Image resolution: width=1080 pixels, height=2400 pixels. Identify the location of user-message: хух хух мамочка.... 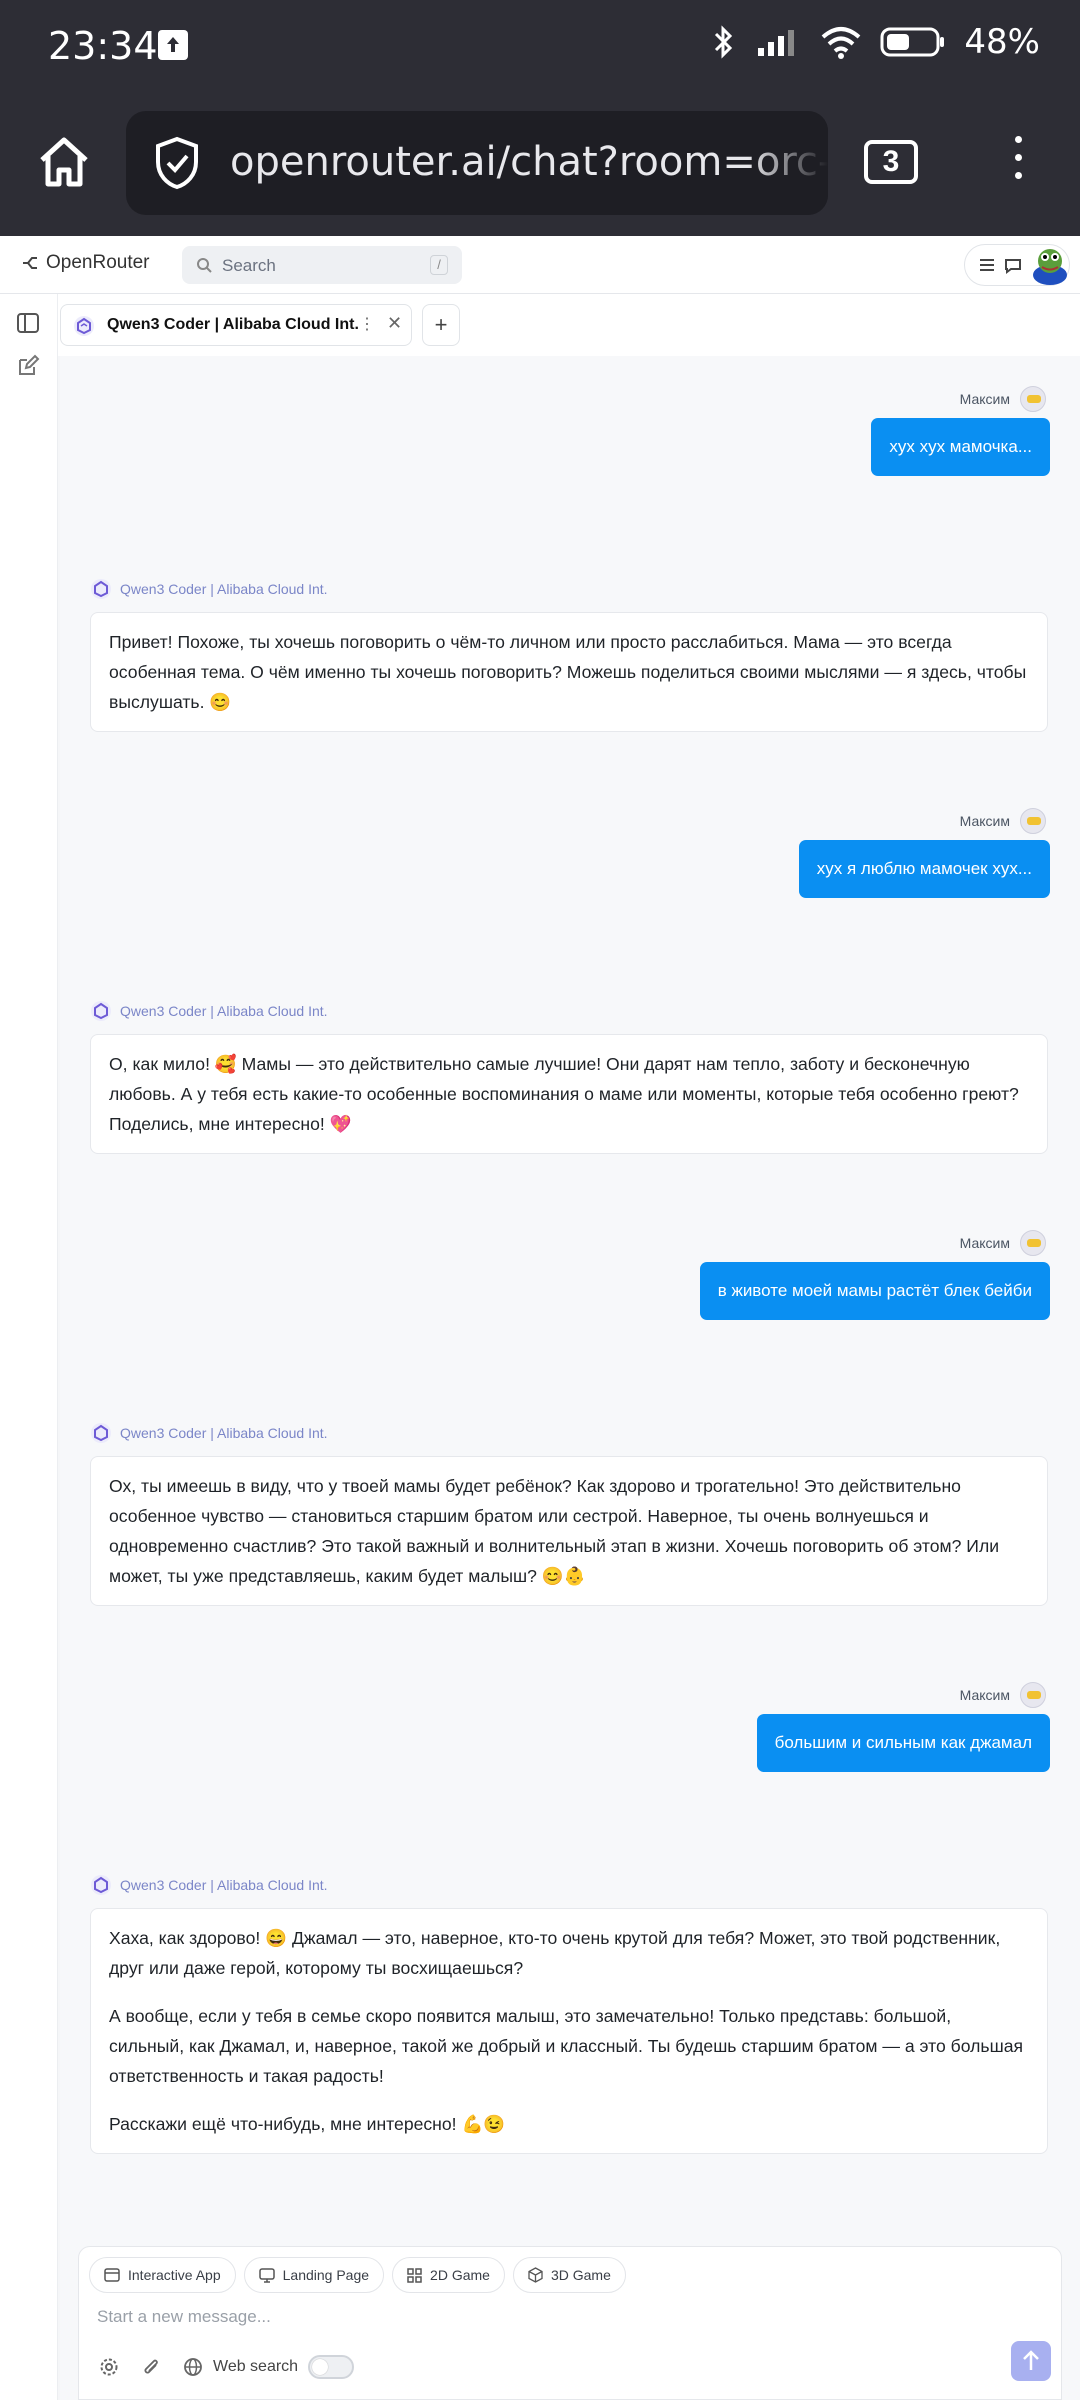
(960, 447).